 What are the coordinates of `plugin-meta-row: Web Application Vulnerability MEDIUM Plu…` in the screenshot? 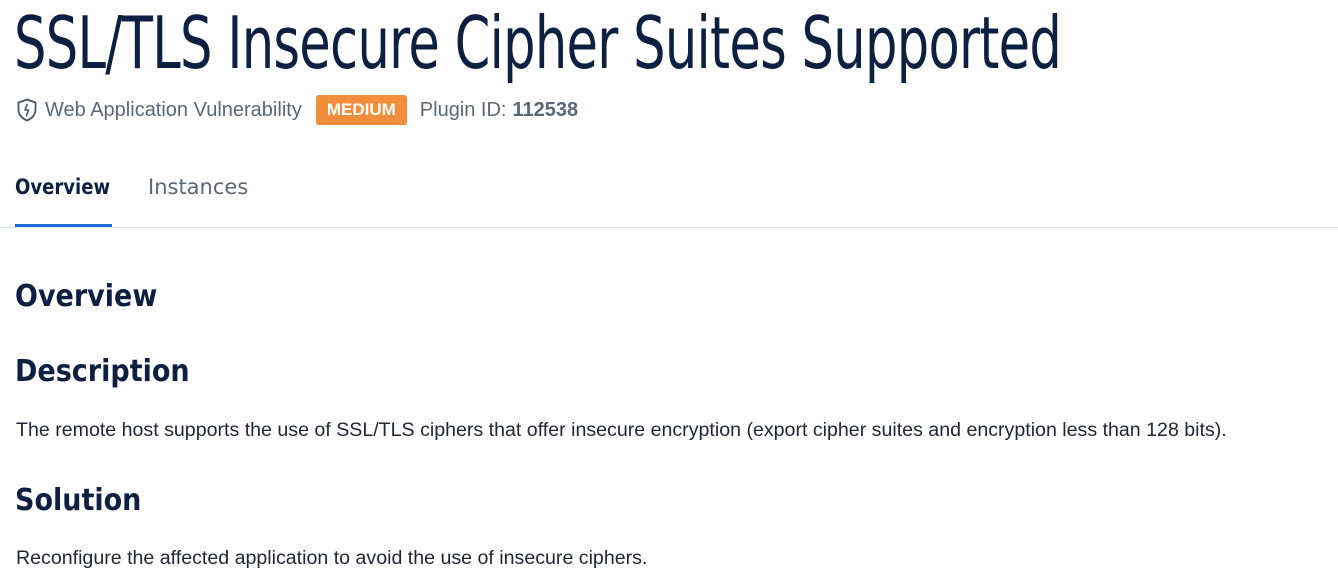 It's located at (297, 110).